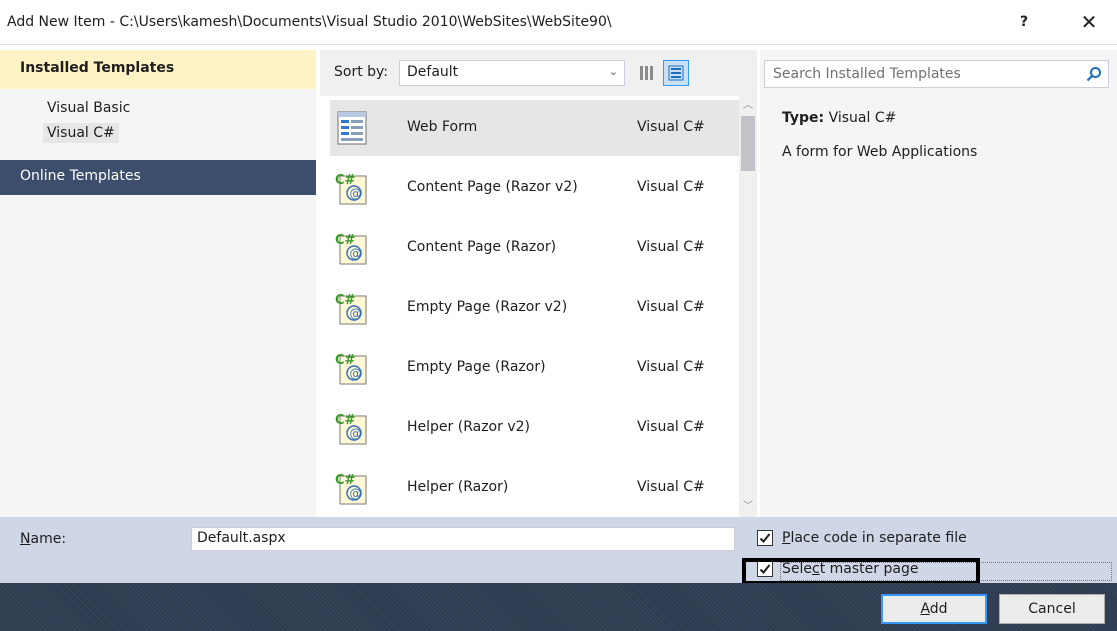 This screenshot has height=631, width=1117. What do you see at coordinates (492, 187) in the screenshot?
I see `template-name: Content Page (Razor v2)` at bounding box center [492, 187].